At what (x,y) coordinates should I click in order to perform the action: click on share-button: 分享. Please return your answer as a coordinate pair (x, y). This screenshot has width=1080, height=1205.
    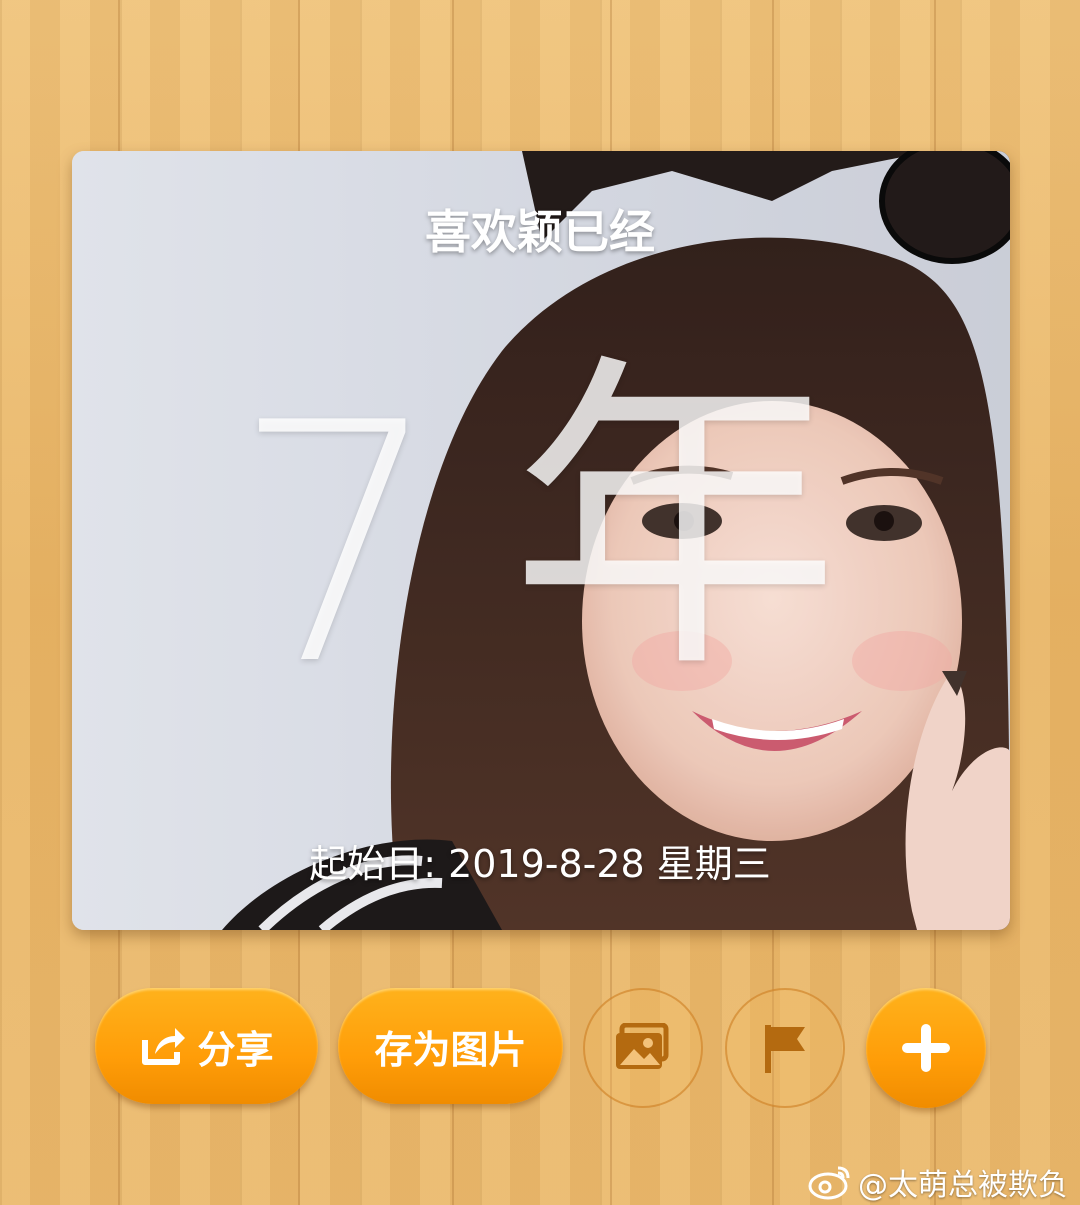
    Looking at the image, I should click on (206, 1046).